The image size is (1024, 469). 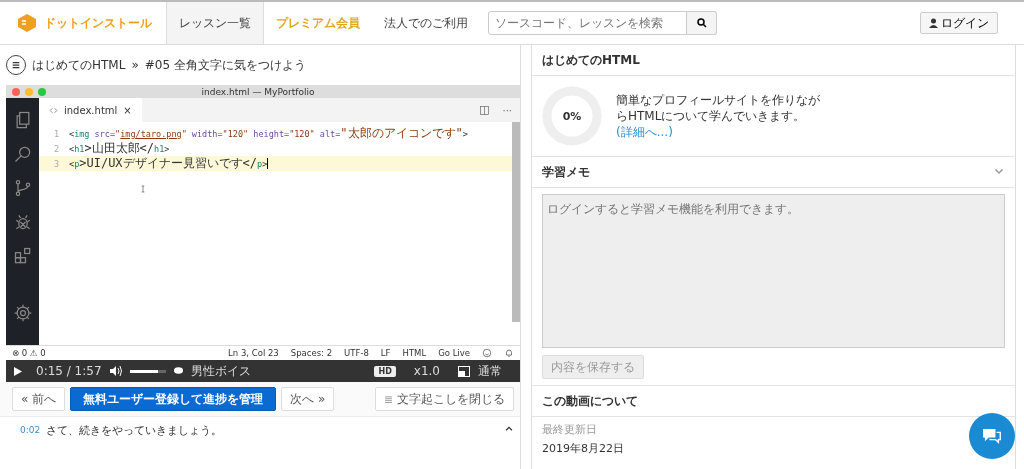 What do you see at coordinates (69, 371) in the screenshot?
I see `playback-time: 0:15 / 1:57` at bounding box center [69, 371].